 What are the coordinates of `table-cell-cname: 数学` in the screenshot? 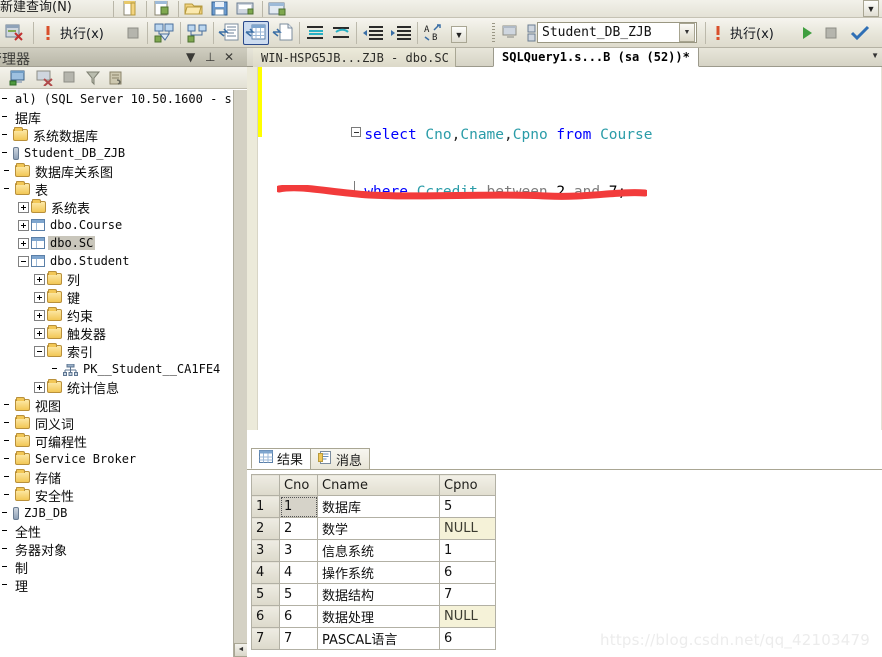 It's located at (378, 528).